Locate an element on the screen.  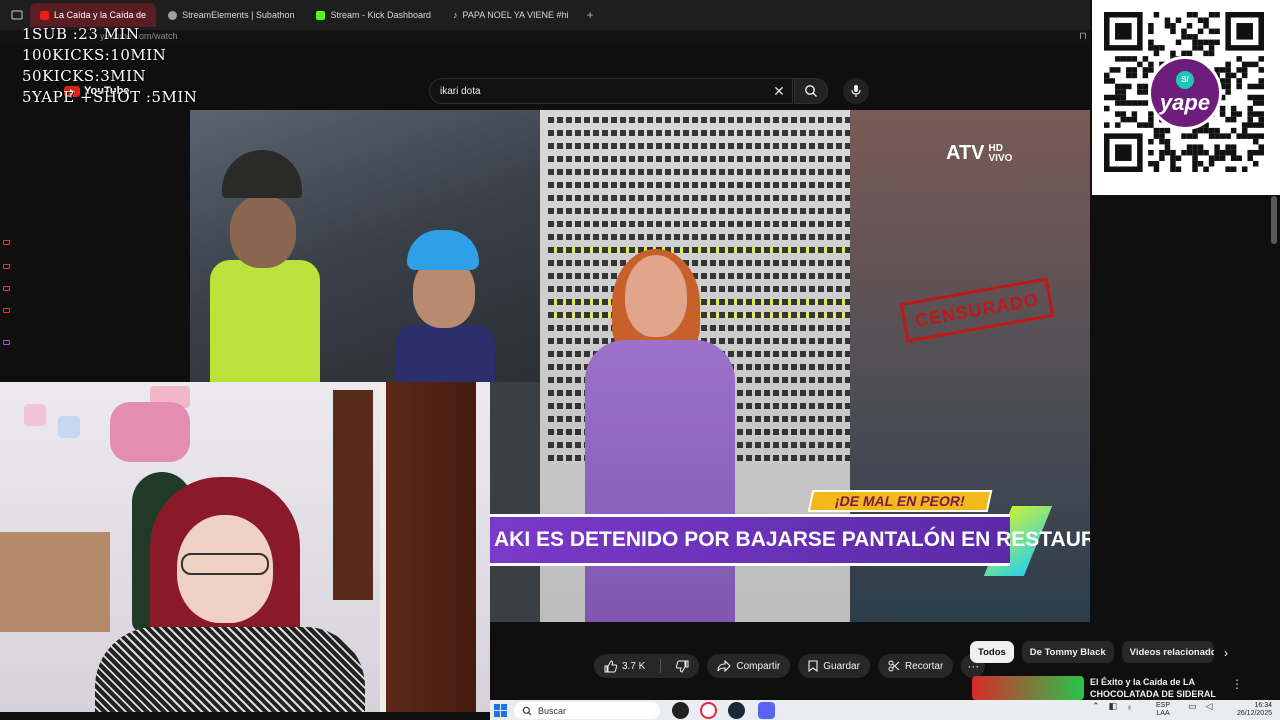
chip-todos: Todos is located at coordinates (992, 652).